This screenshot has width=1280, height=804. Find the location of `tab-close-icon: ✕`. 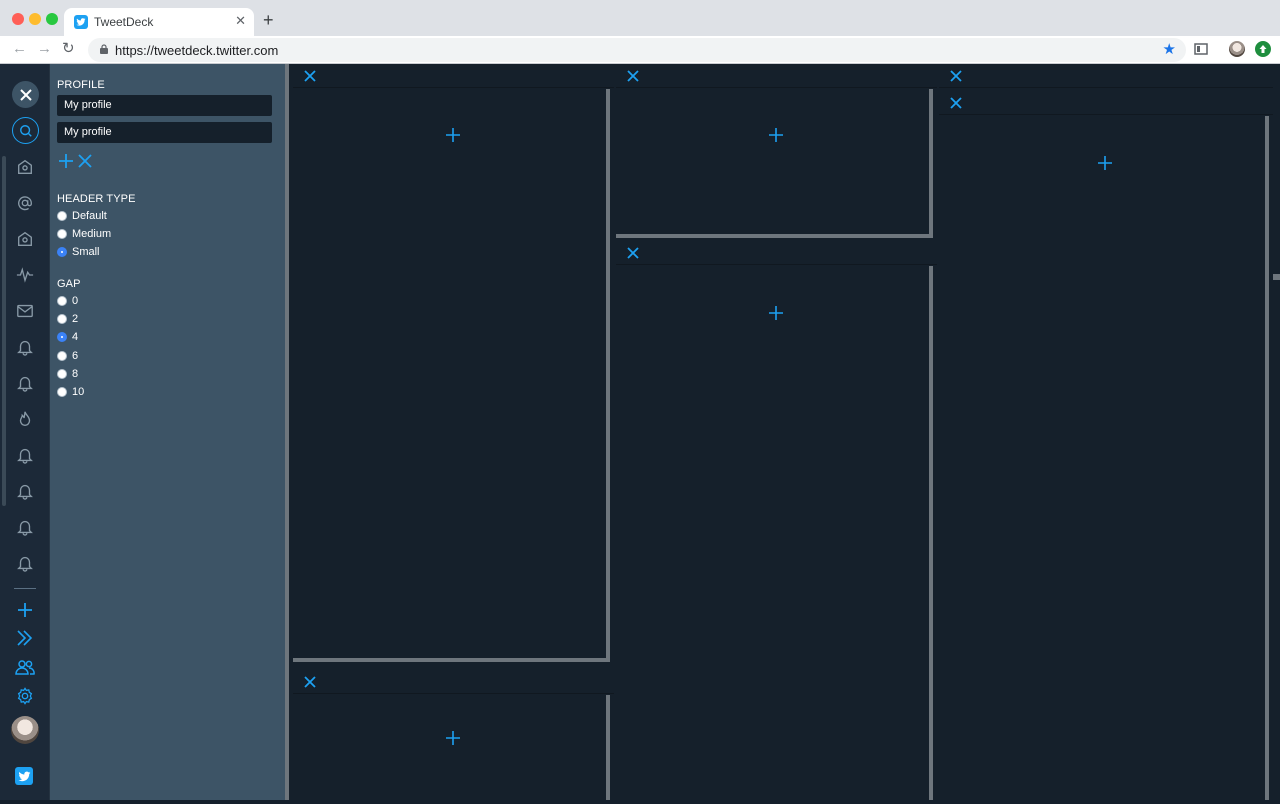

tab-close-icon: ✕ is located at coordinates (240, 21).